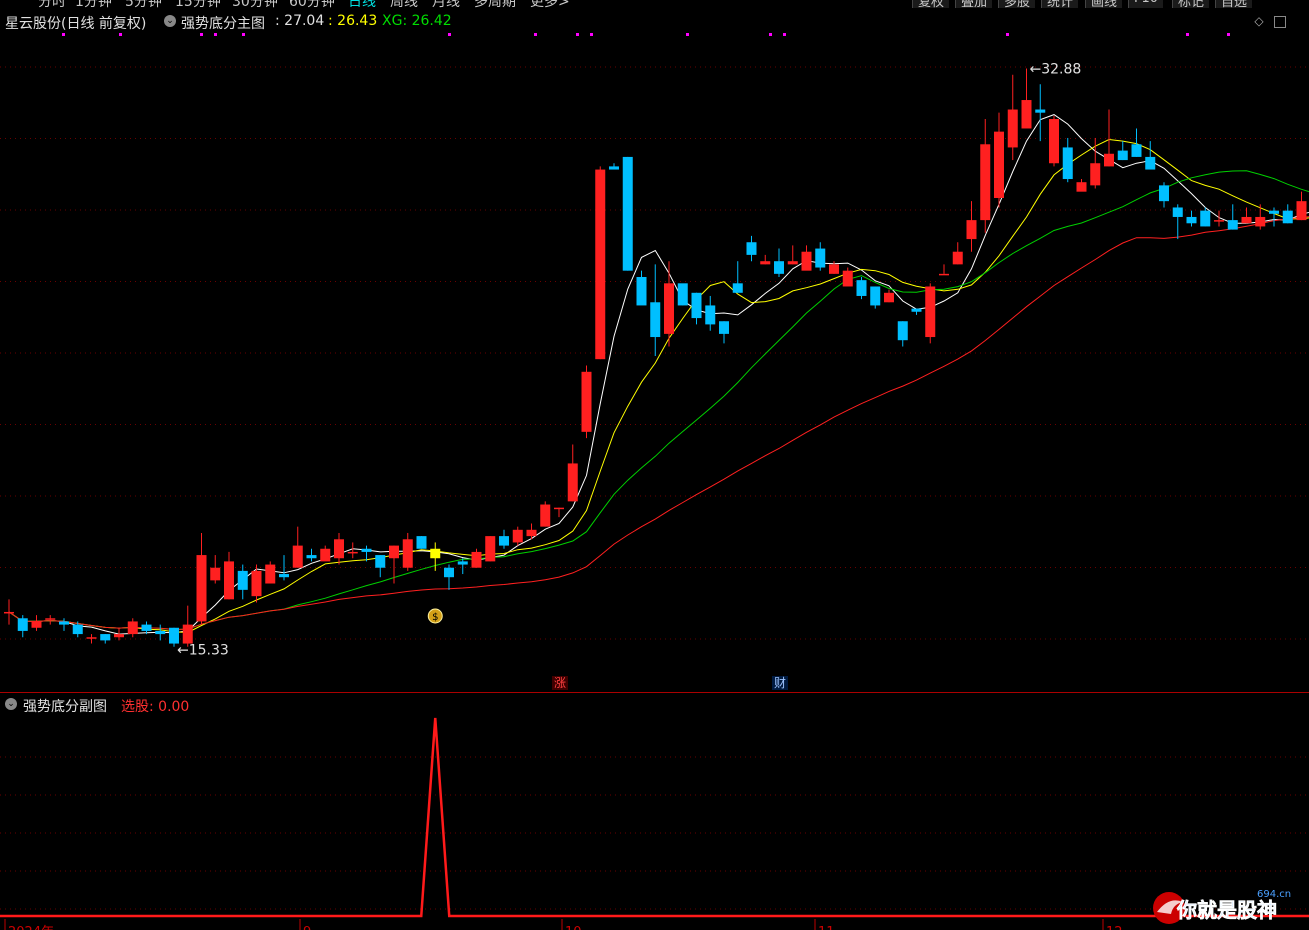  I want to click on self-select-button: 自选, so click(1234, 5).